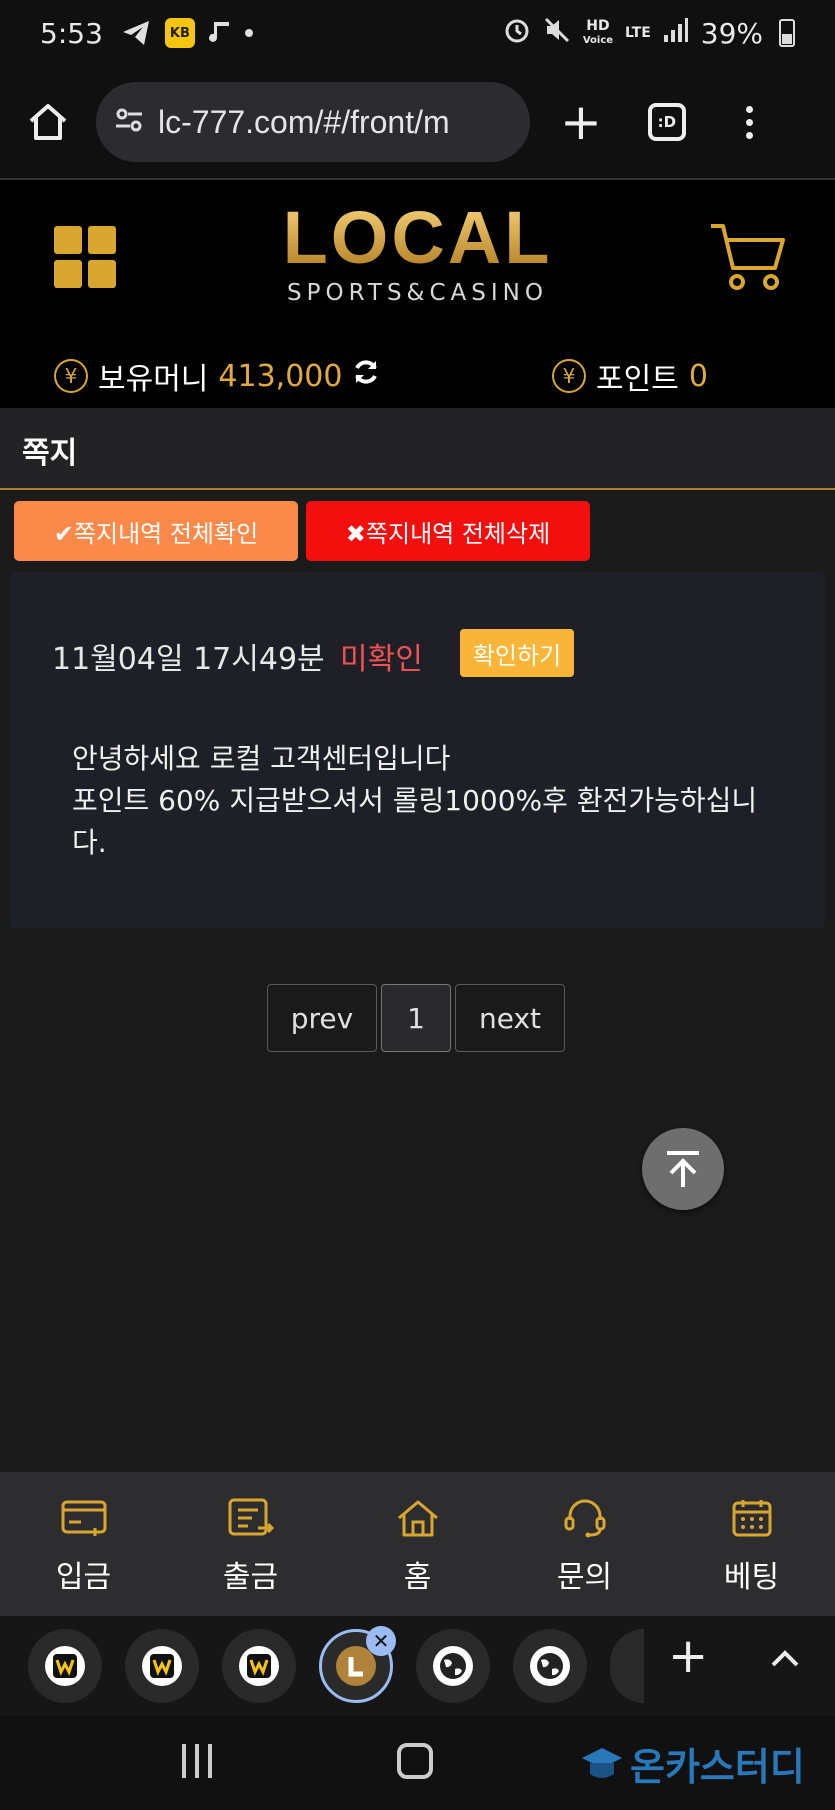 This screenshot has height=1810, width=835. Describe the element at coordinates (517, 33) in the screenshot. I see `alarm-icon` at that location.